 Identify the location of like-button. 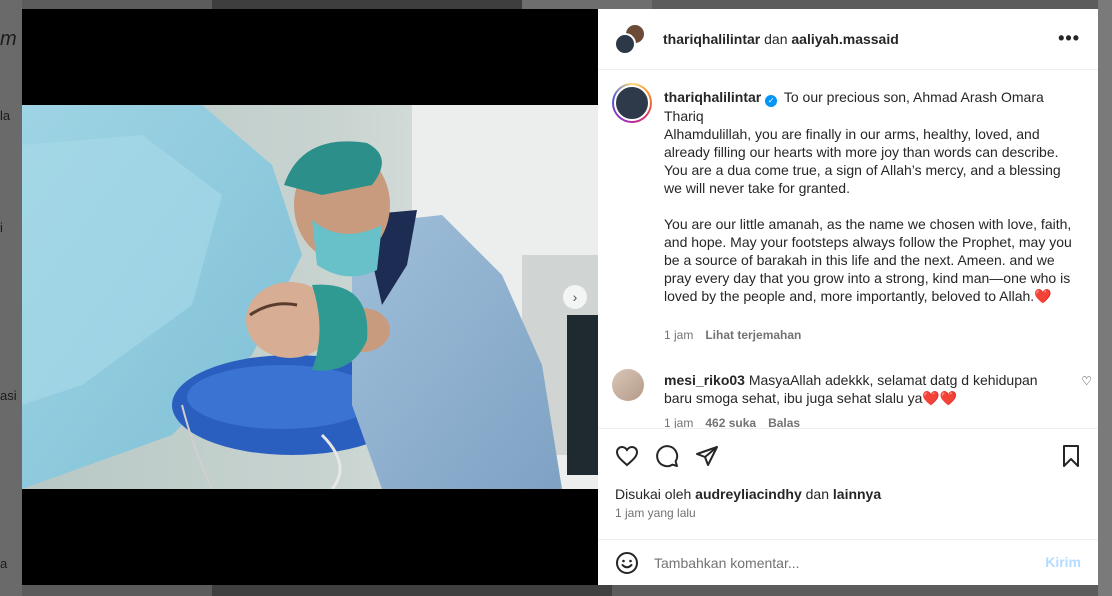
(627, 456).